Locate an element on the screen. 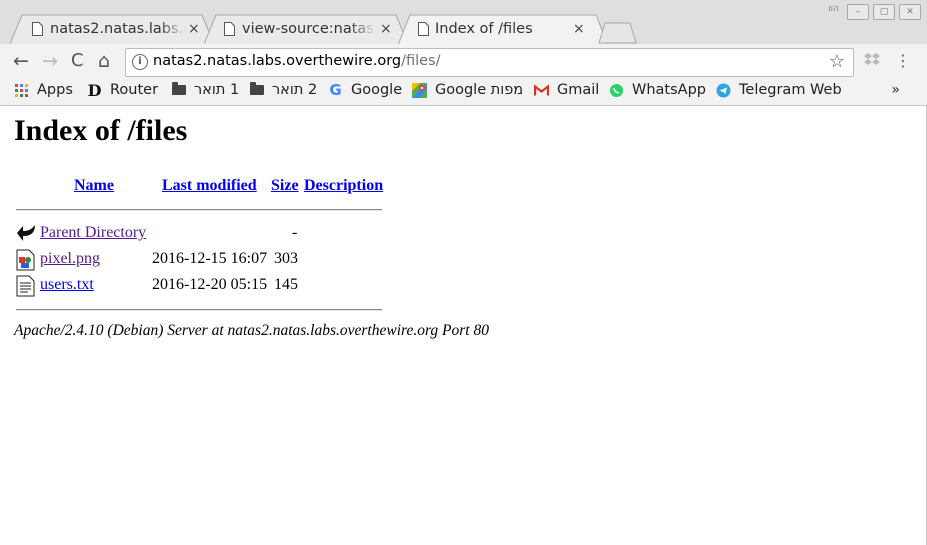  last-modified: 2016-12-20 05:15 is located at coordinates (210, 284).